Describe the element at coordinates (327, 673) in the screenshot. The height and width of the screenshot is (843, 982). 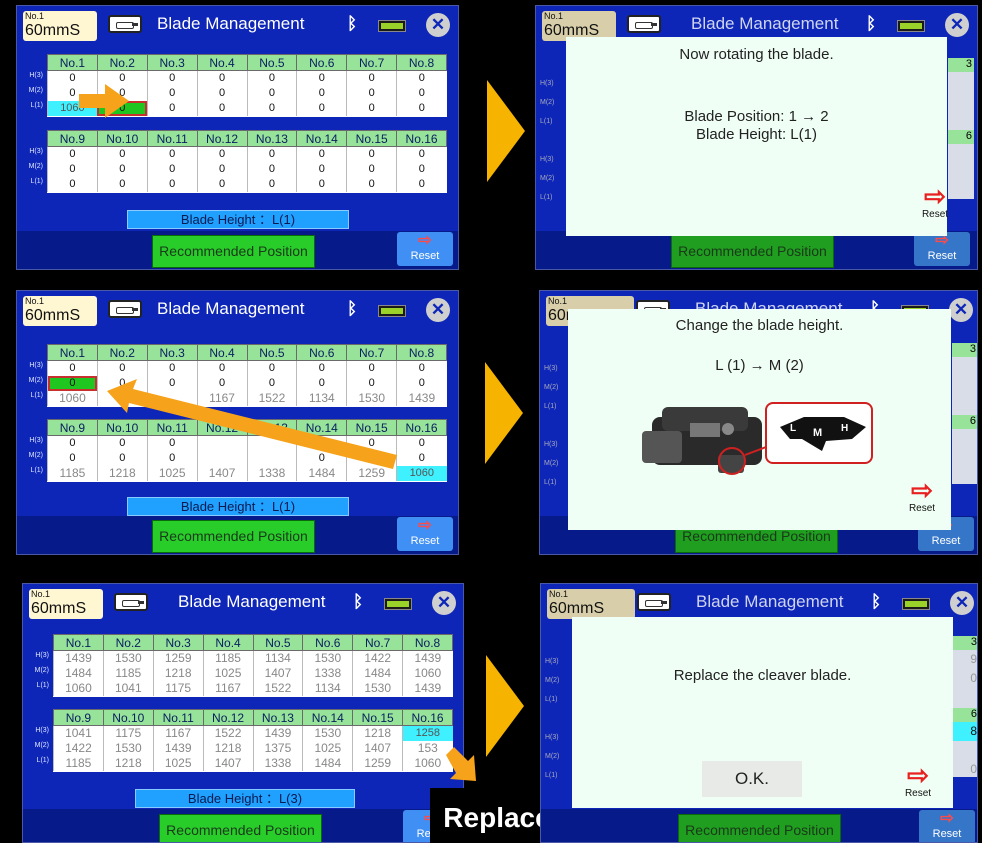
I see `blade-cell: 1338` at that location.